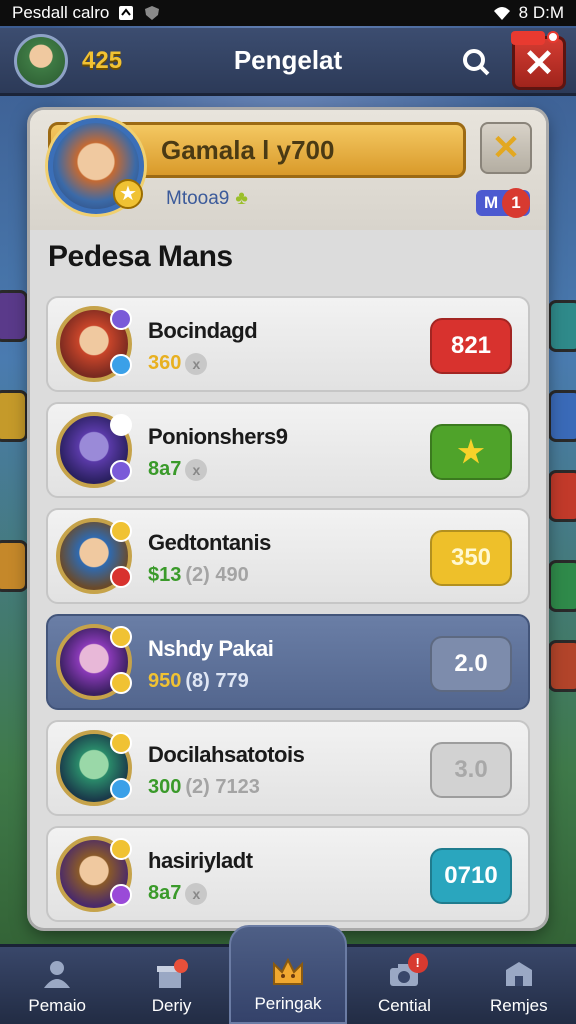  What do you see at coordinates (165, 787) in the screenshot?
I see `score-value: 300` at bounding box center [165, 787].